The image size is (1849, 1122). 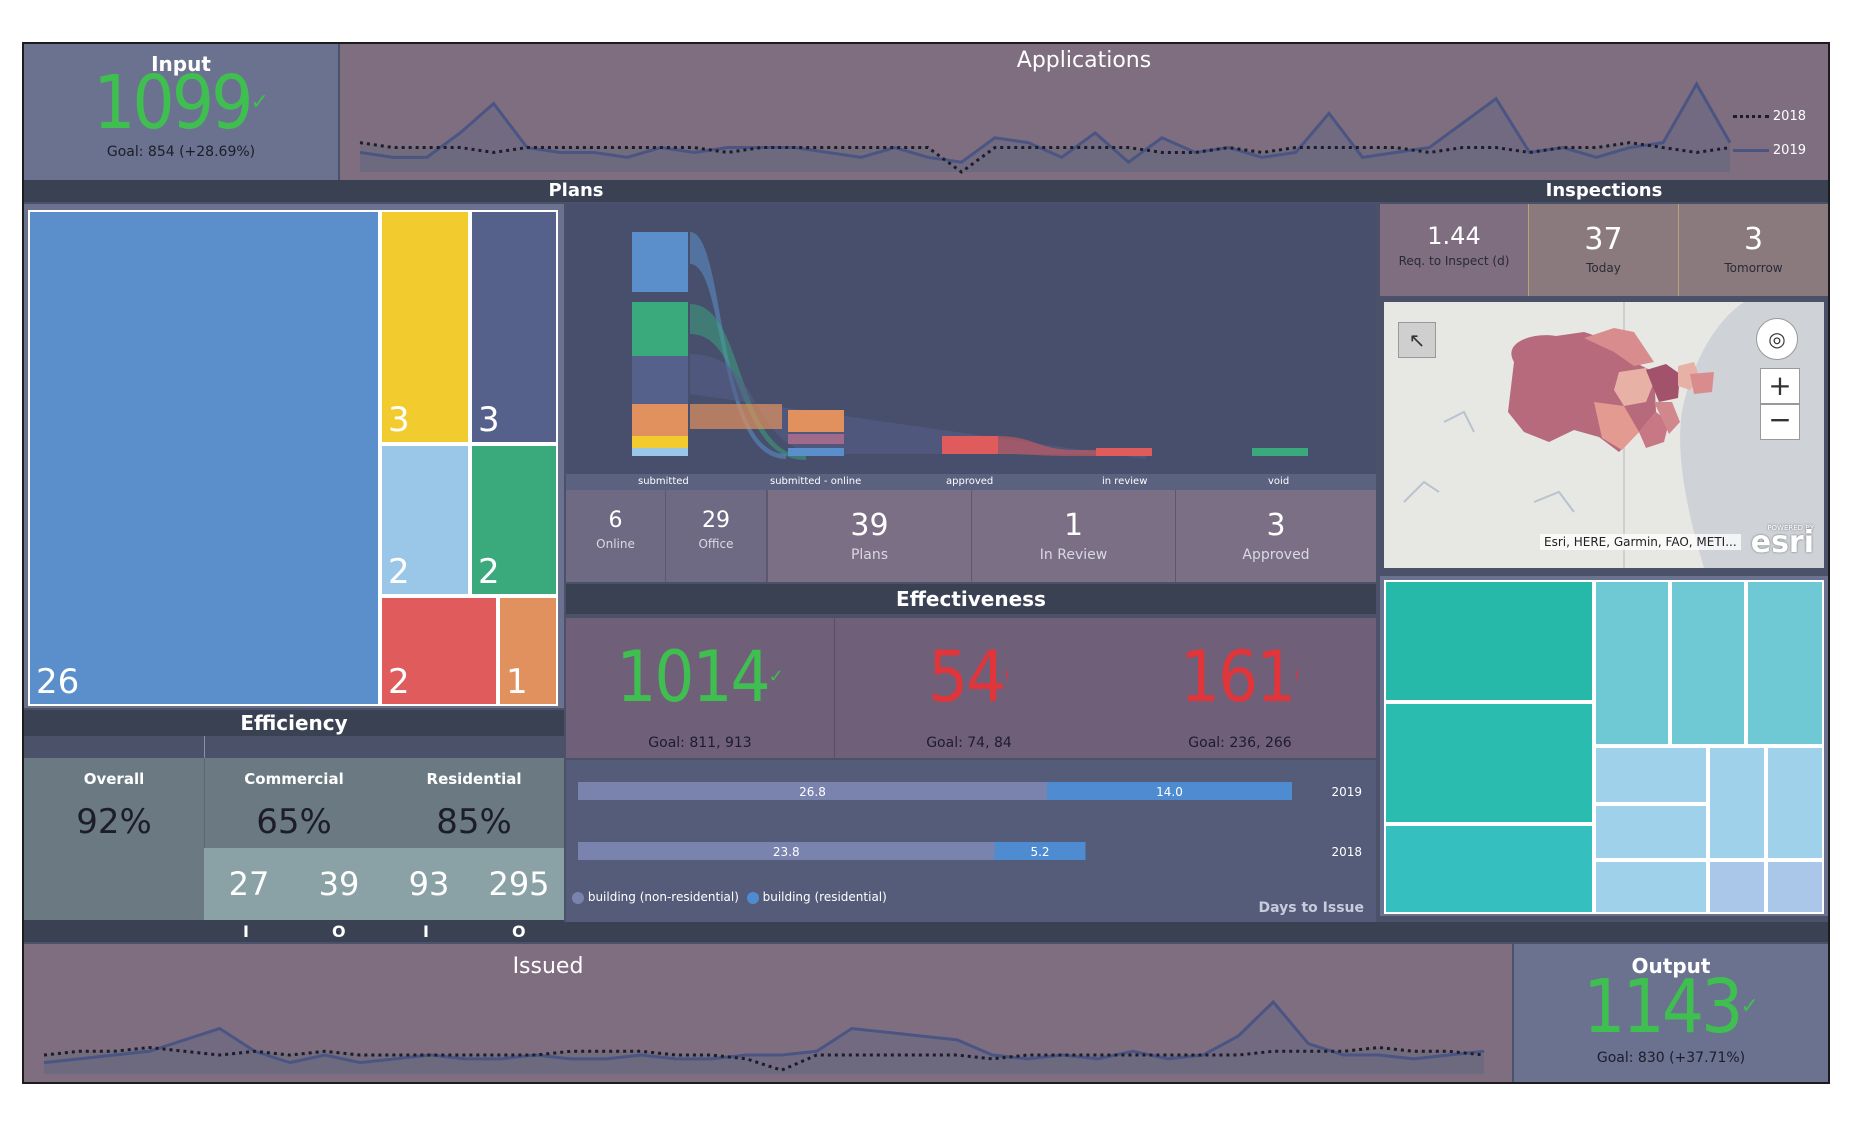 What do you see at coordinates (1279, 481) in the screenshot?
I see `stage-label: void` at bounding box center [1279, 481].